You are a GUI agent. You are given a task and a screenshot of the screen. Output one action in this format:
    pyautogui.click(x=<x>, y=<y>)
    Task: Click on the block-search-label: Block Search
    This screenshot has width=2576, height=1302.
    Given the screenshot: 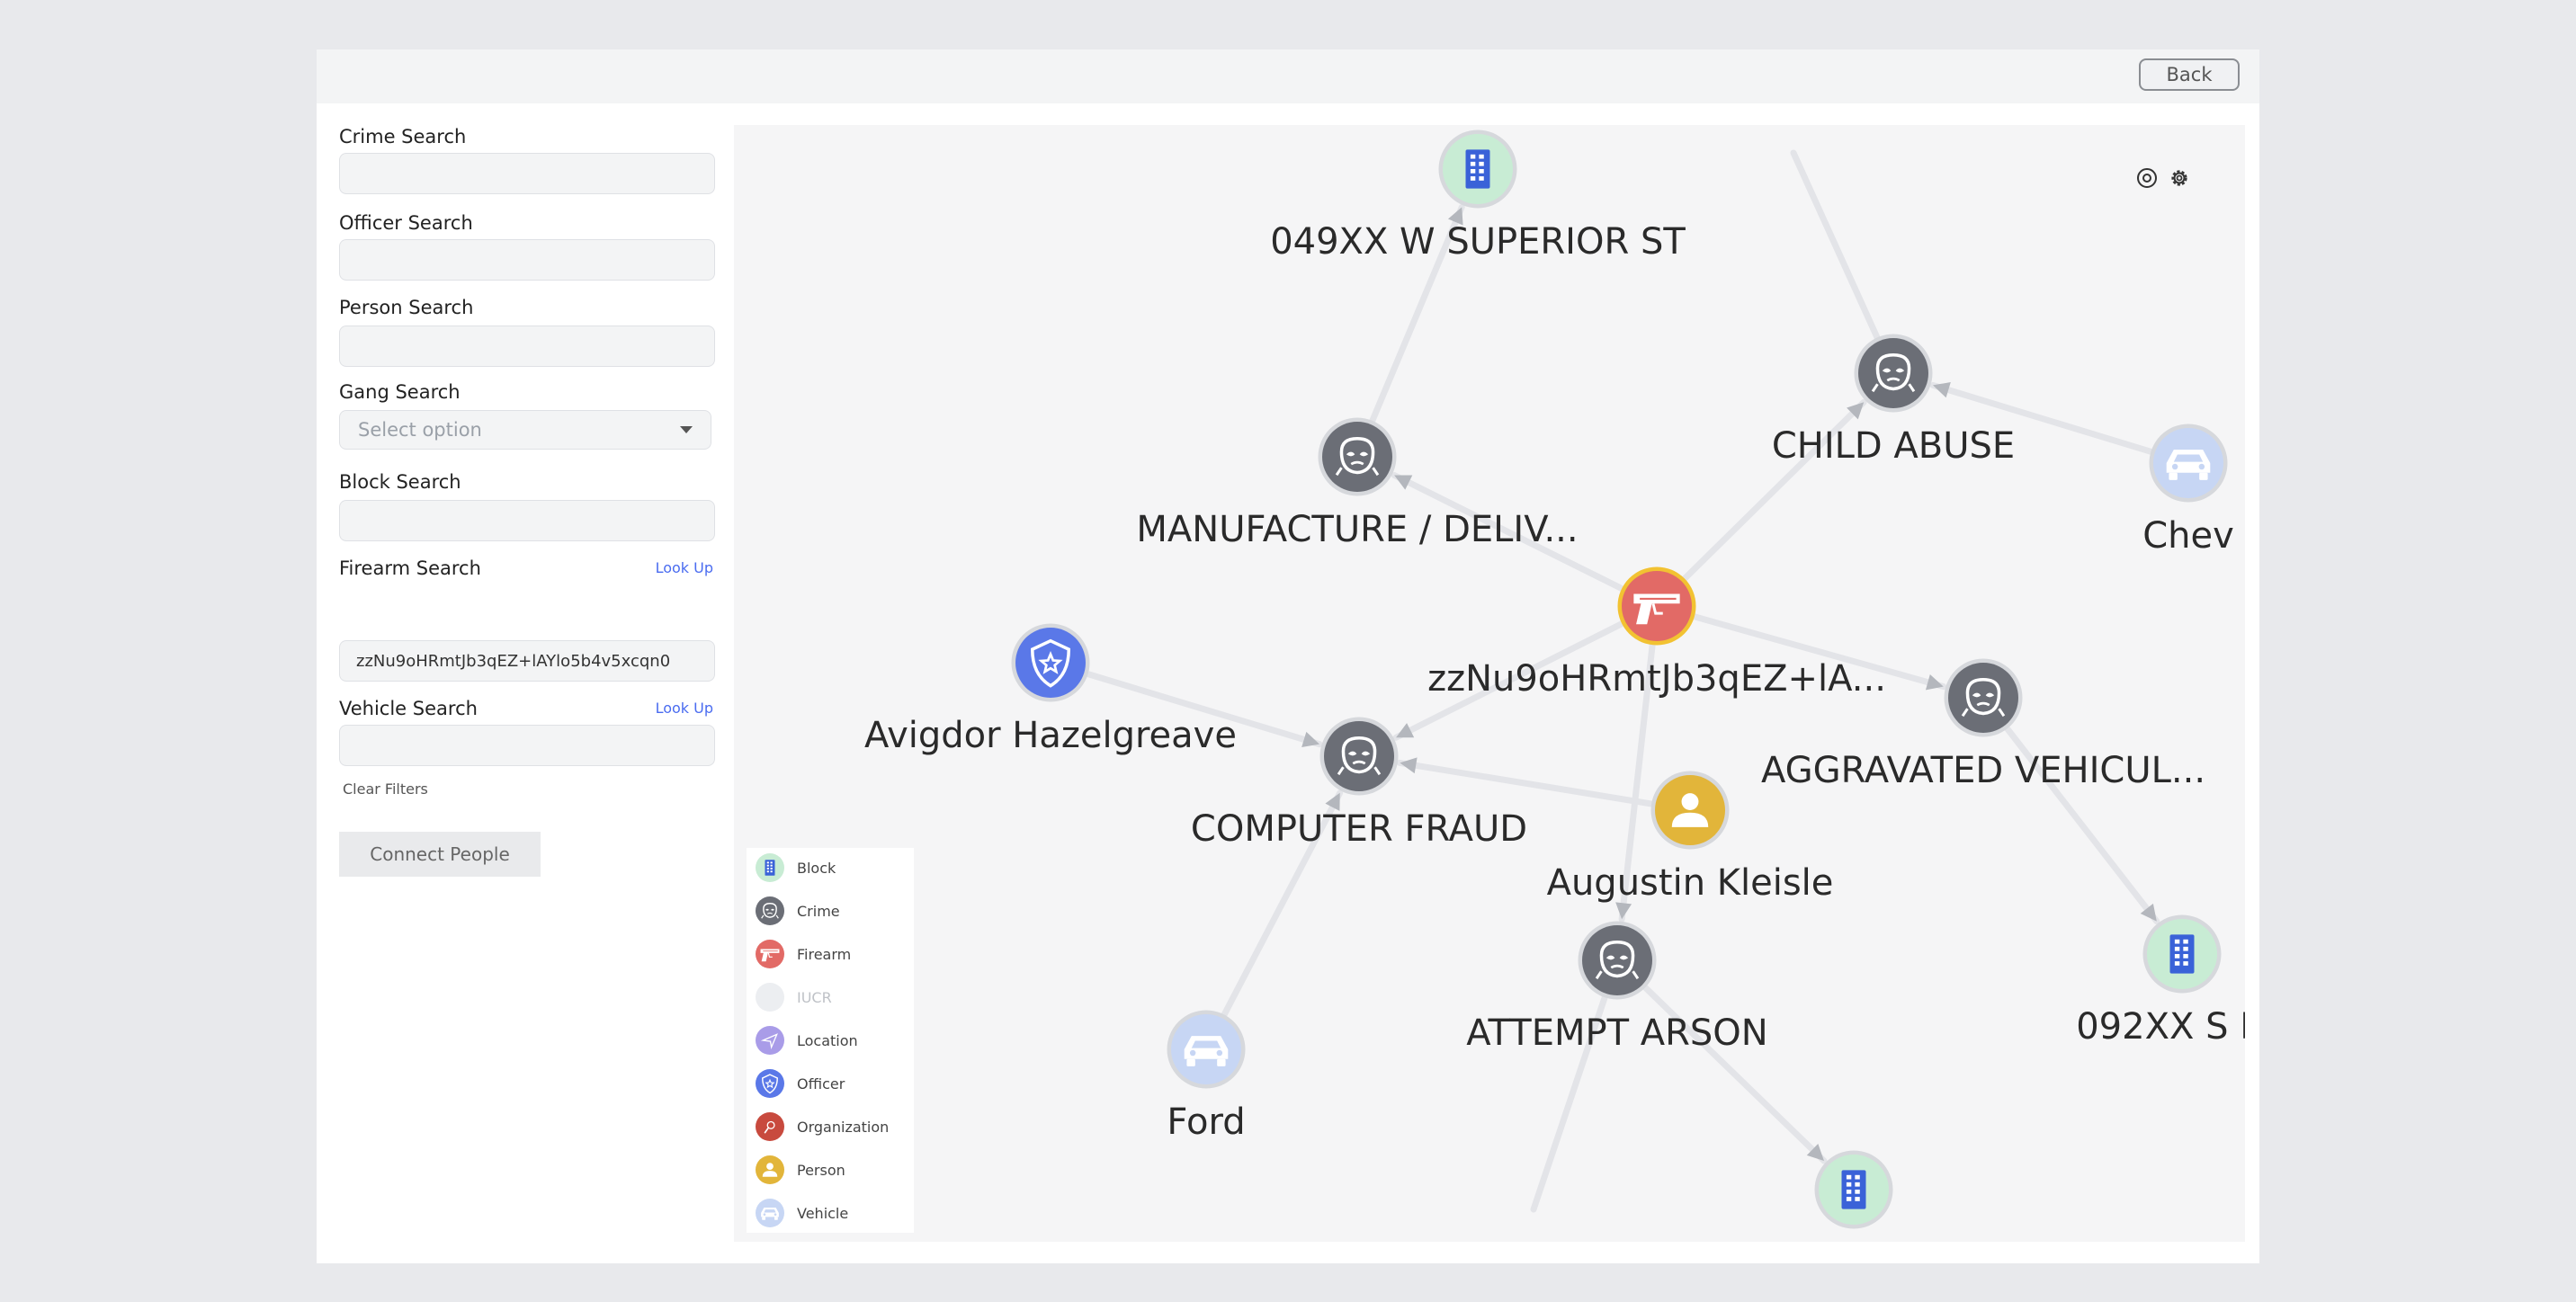 What is the action you would take?
    pyautogui.click(x=400, y=482)
    